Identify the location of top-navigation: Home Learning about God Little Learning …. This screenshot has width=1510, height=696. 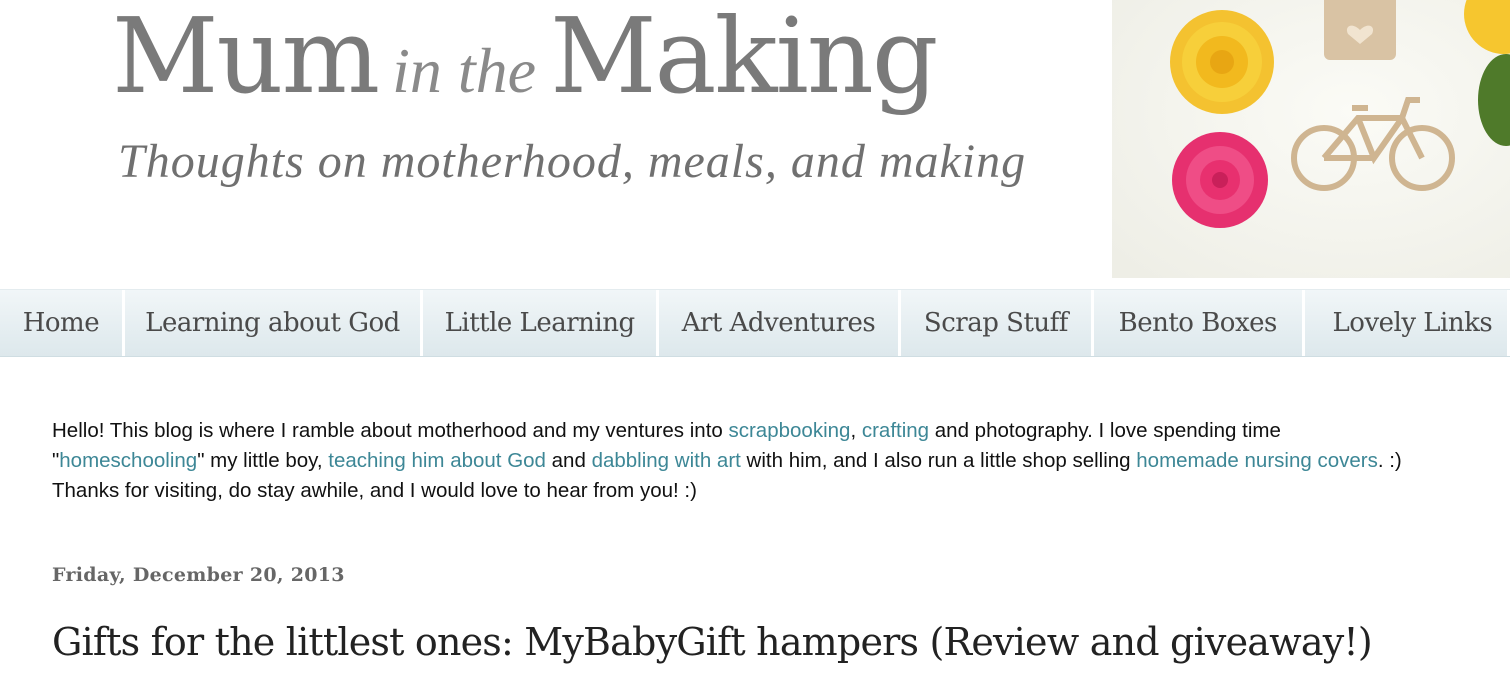
(755, 323).